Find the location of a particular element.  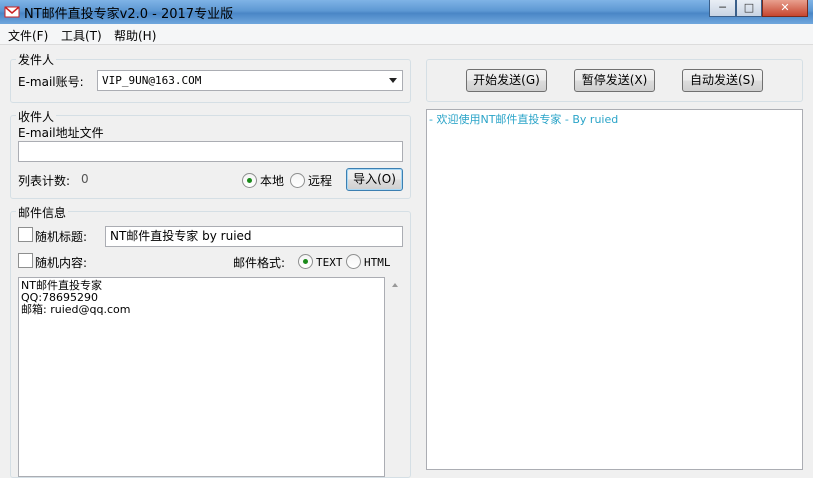

radio-remote-label: 远程 is located at coordinates (320, 181).